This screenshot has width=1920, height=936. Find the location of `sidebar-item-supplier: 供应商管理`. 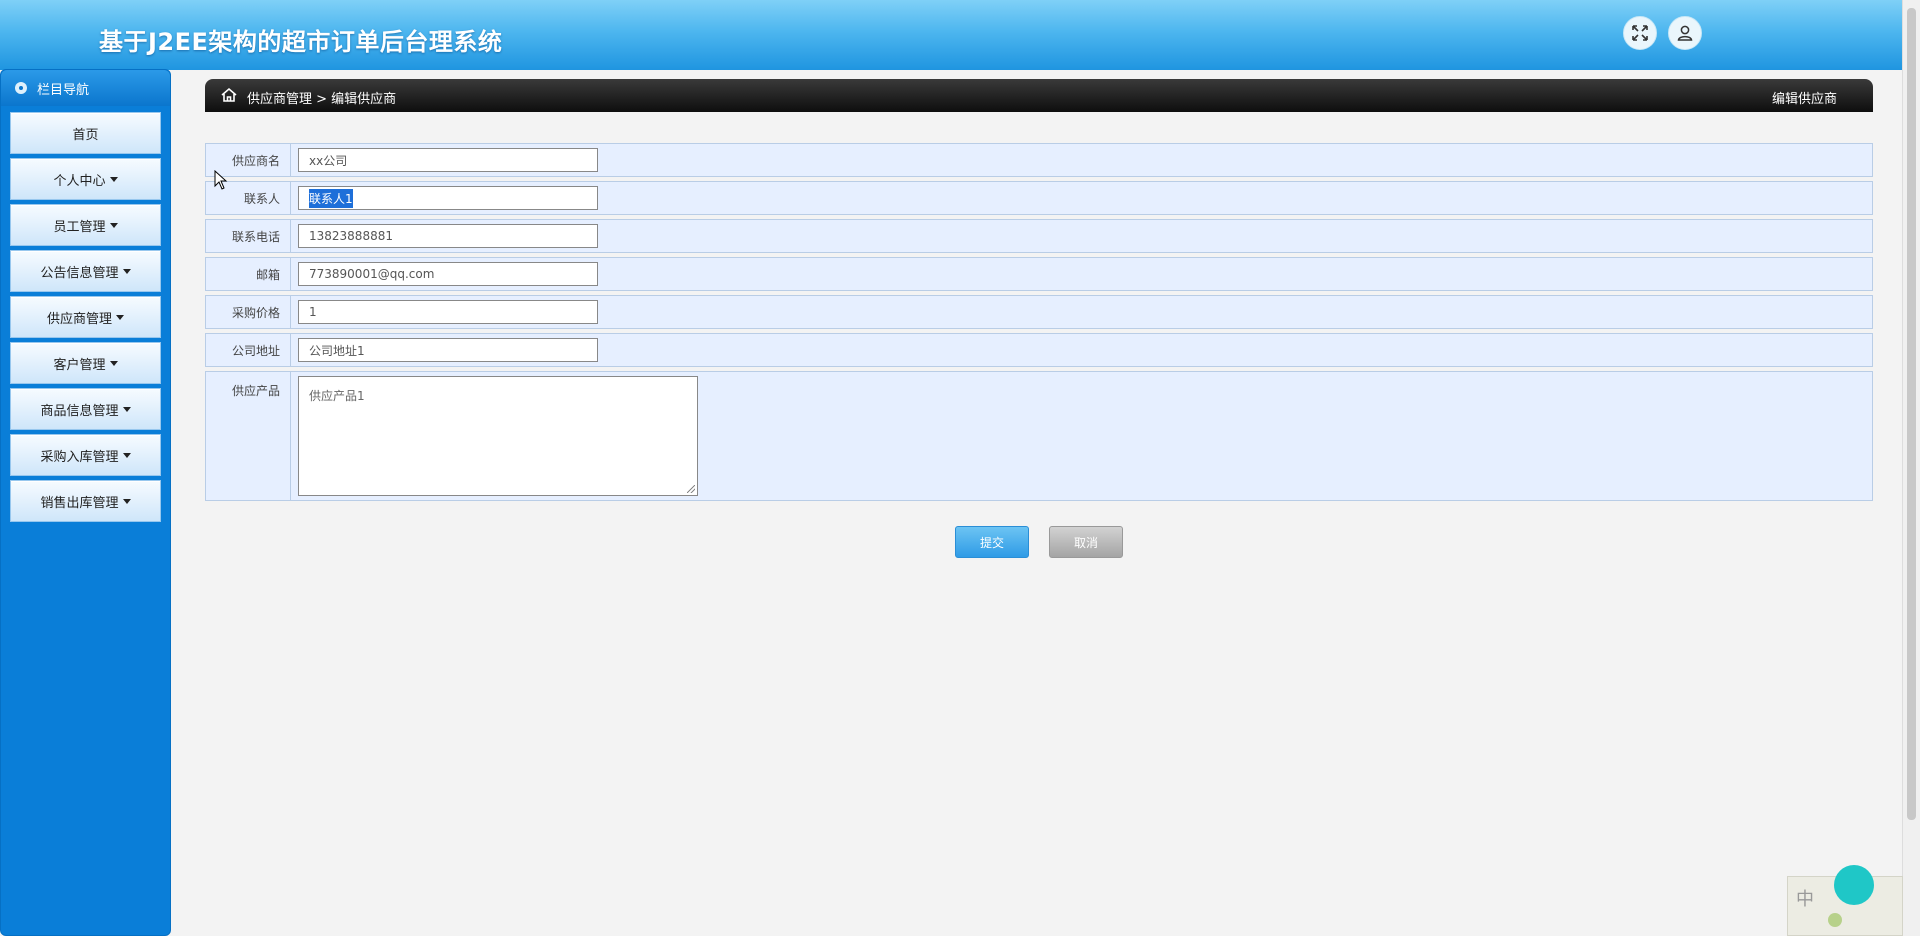

sidebar-item-supplier: 供应商管理 is located at coordinates (85, 317).